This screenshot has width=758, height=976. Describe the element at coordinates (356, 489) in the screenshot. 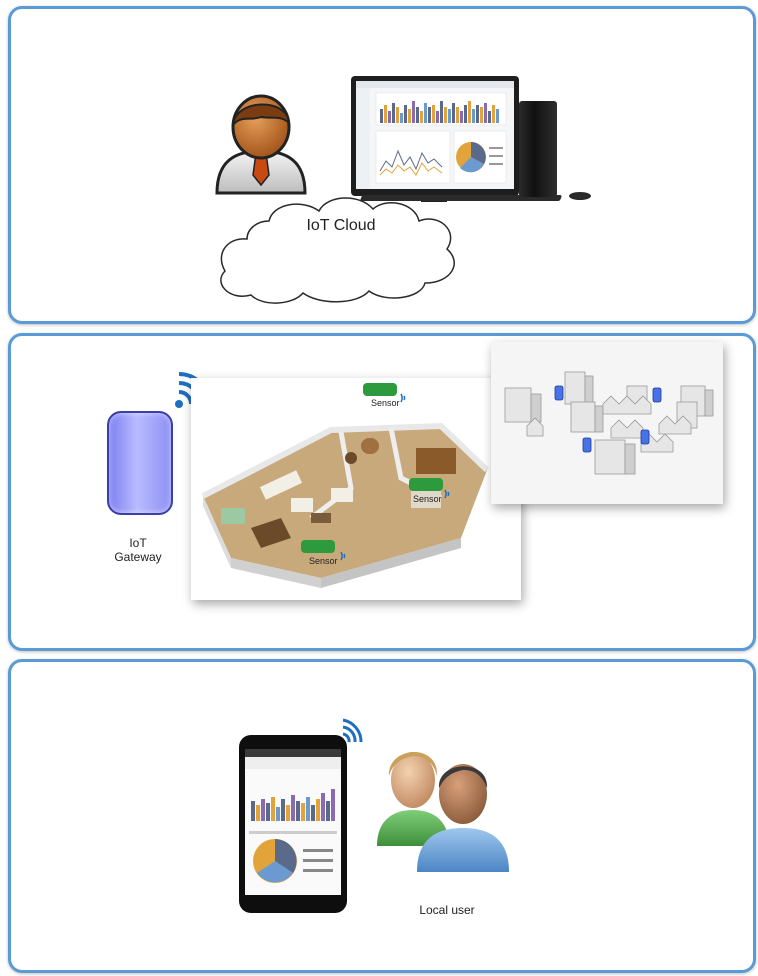

I see `floorplan-image: Sensor Sensor Sensor` at that location.